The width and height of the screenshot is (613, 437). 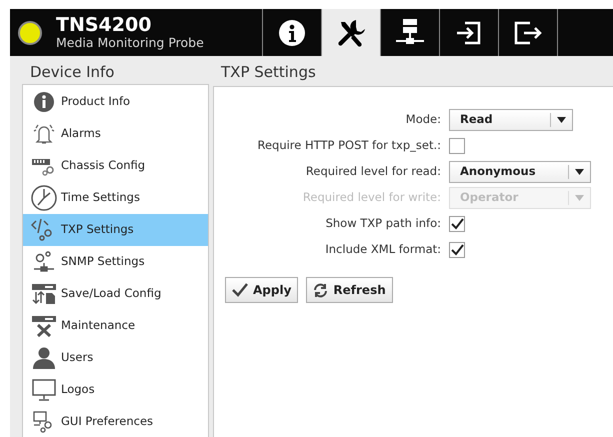 I want to click on dropdown: Operator, so click(x=520, y=198).